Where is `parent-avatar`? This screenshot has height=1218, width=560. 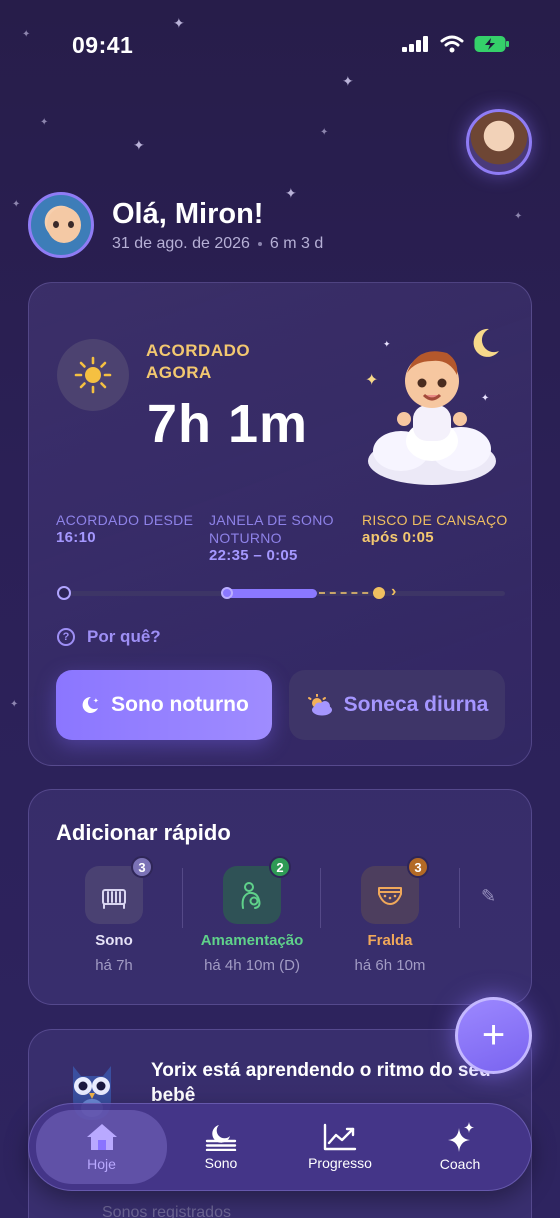 parent-avatar is located at coordinates (499, 142).